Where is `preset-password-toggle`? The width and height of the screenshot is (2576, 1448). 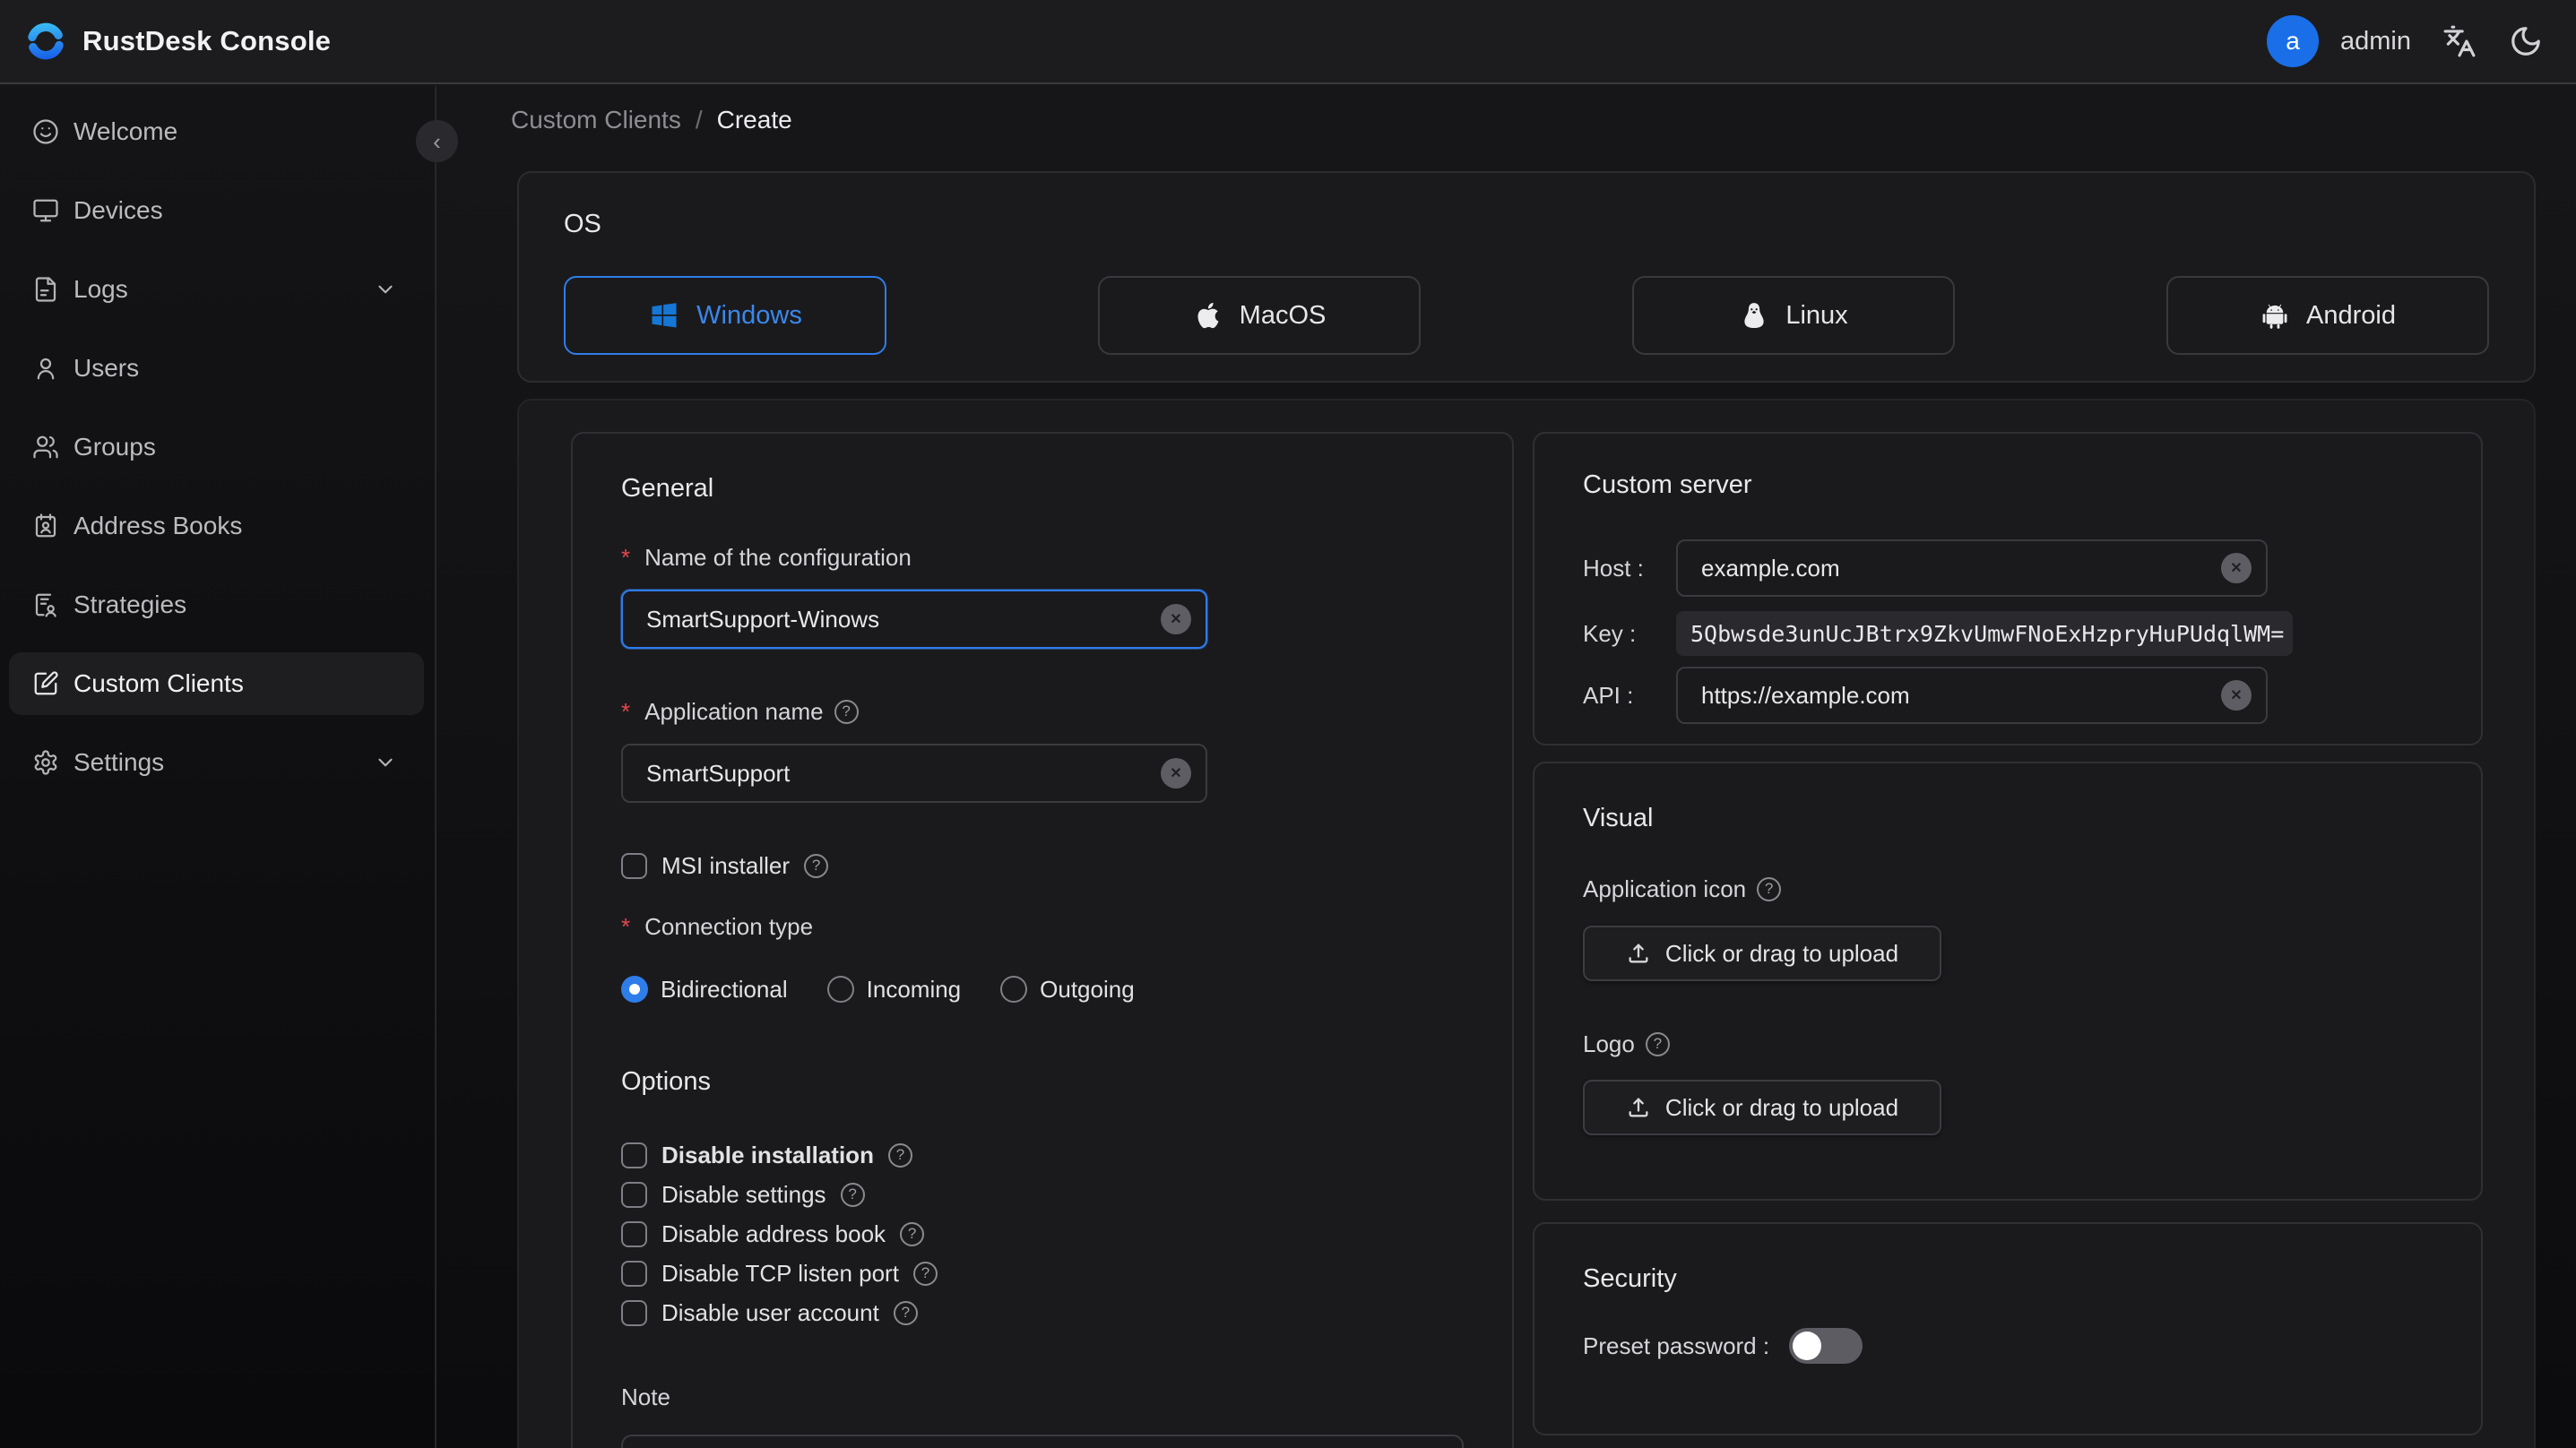
preset-password-toggle is located at coordinates (1826, 1346).